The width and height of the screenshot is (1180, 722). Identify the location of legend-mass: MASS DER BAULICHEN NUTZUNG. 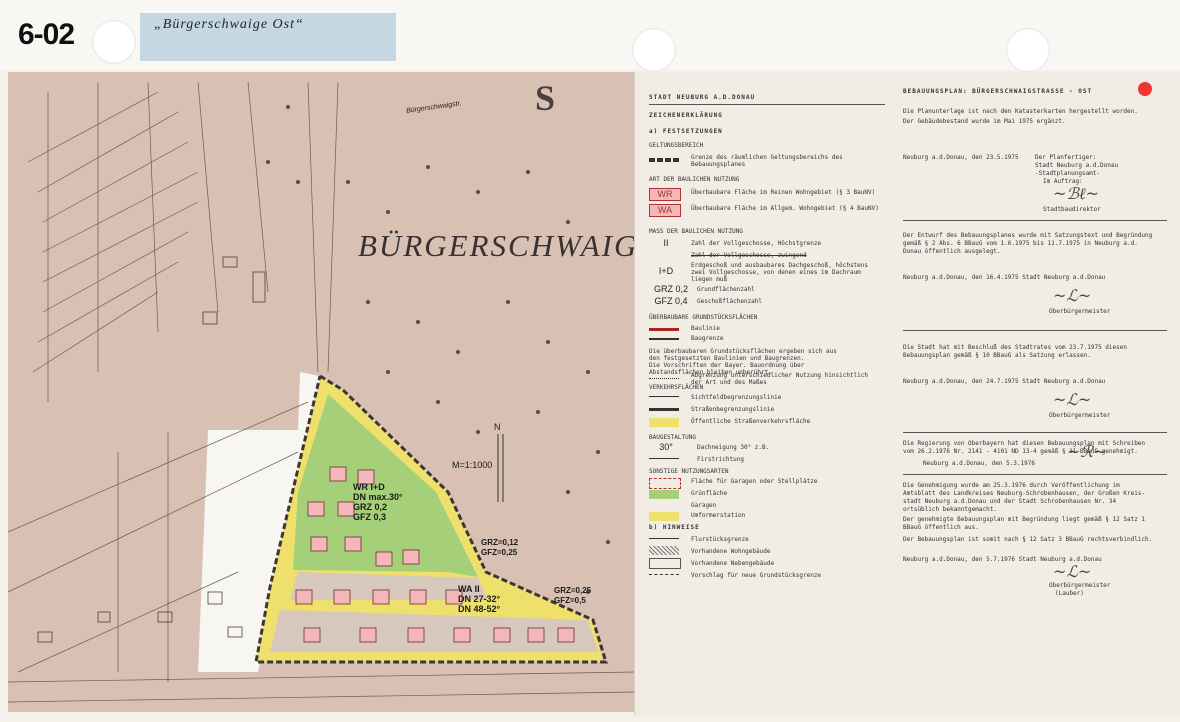
(696, 231).